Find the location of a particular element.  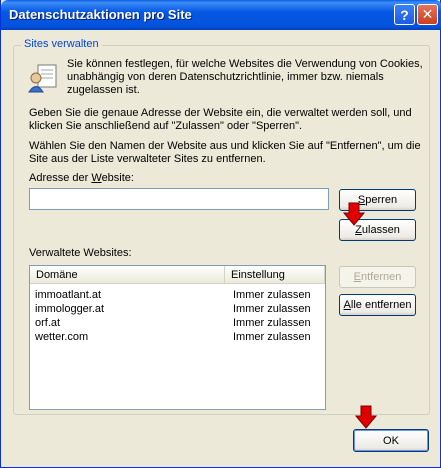

remove-all-button: Alle entfernen is located at coordinates (377, 305).